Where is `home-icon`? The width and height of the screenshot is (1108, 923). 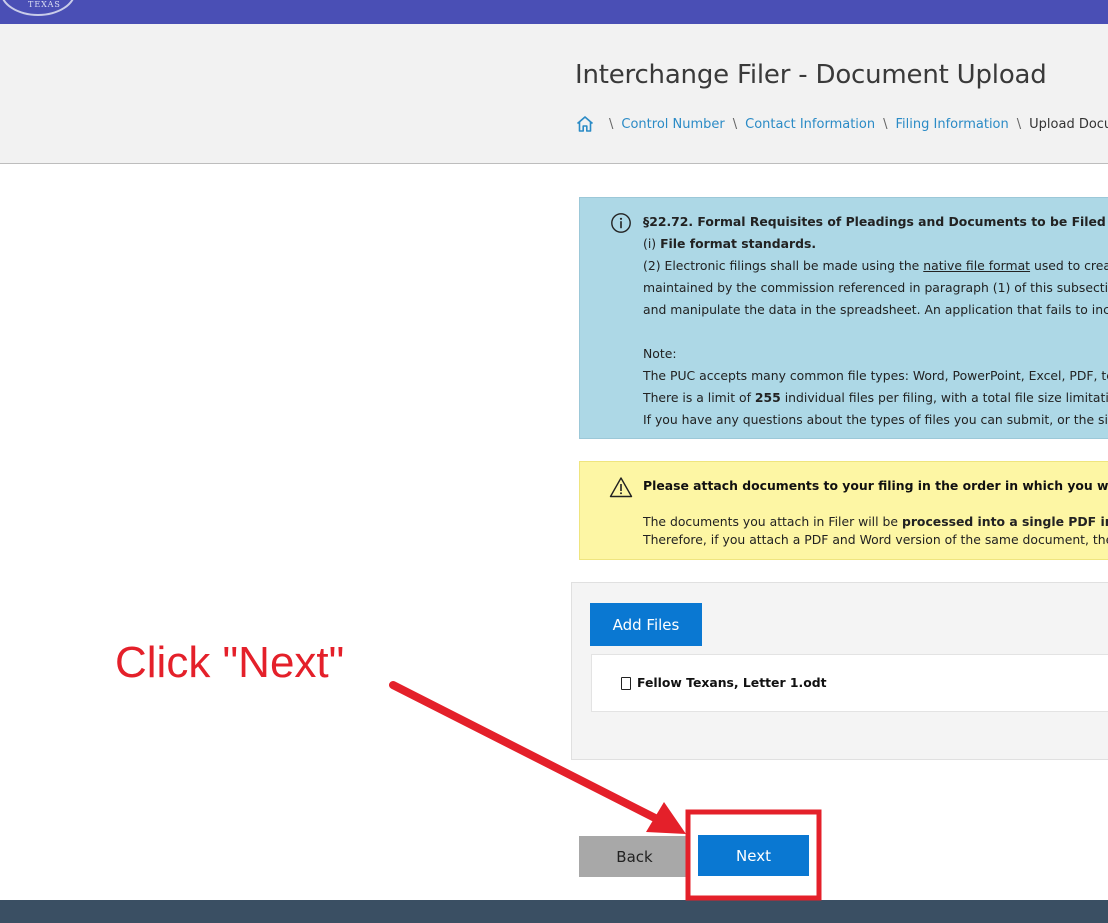
home-icon is located at coordinates (585, 124).